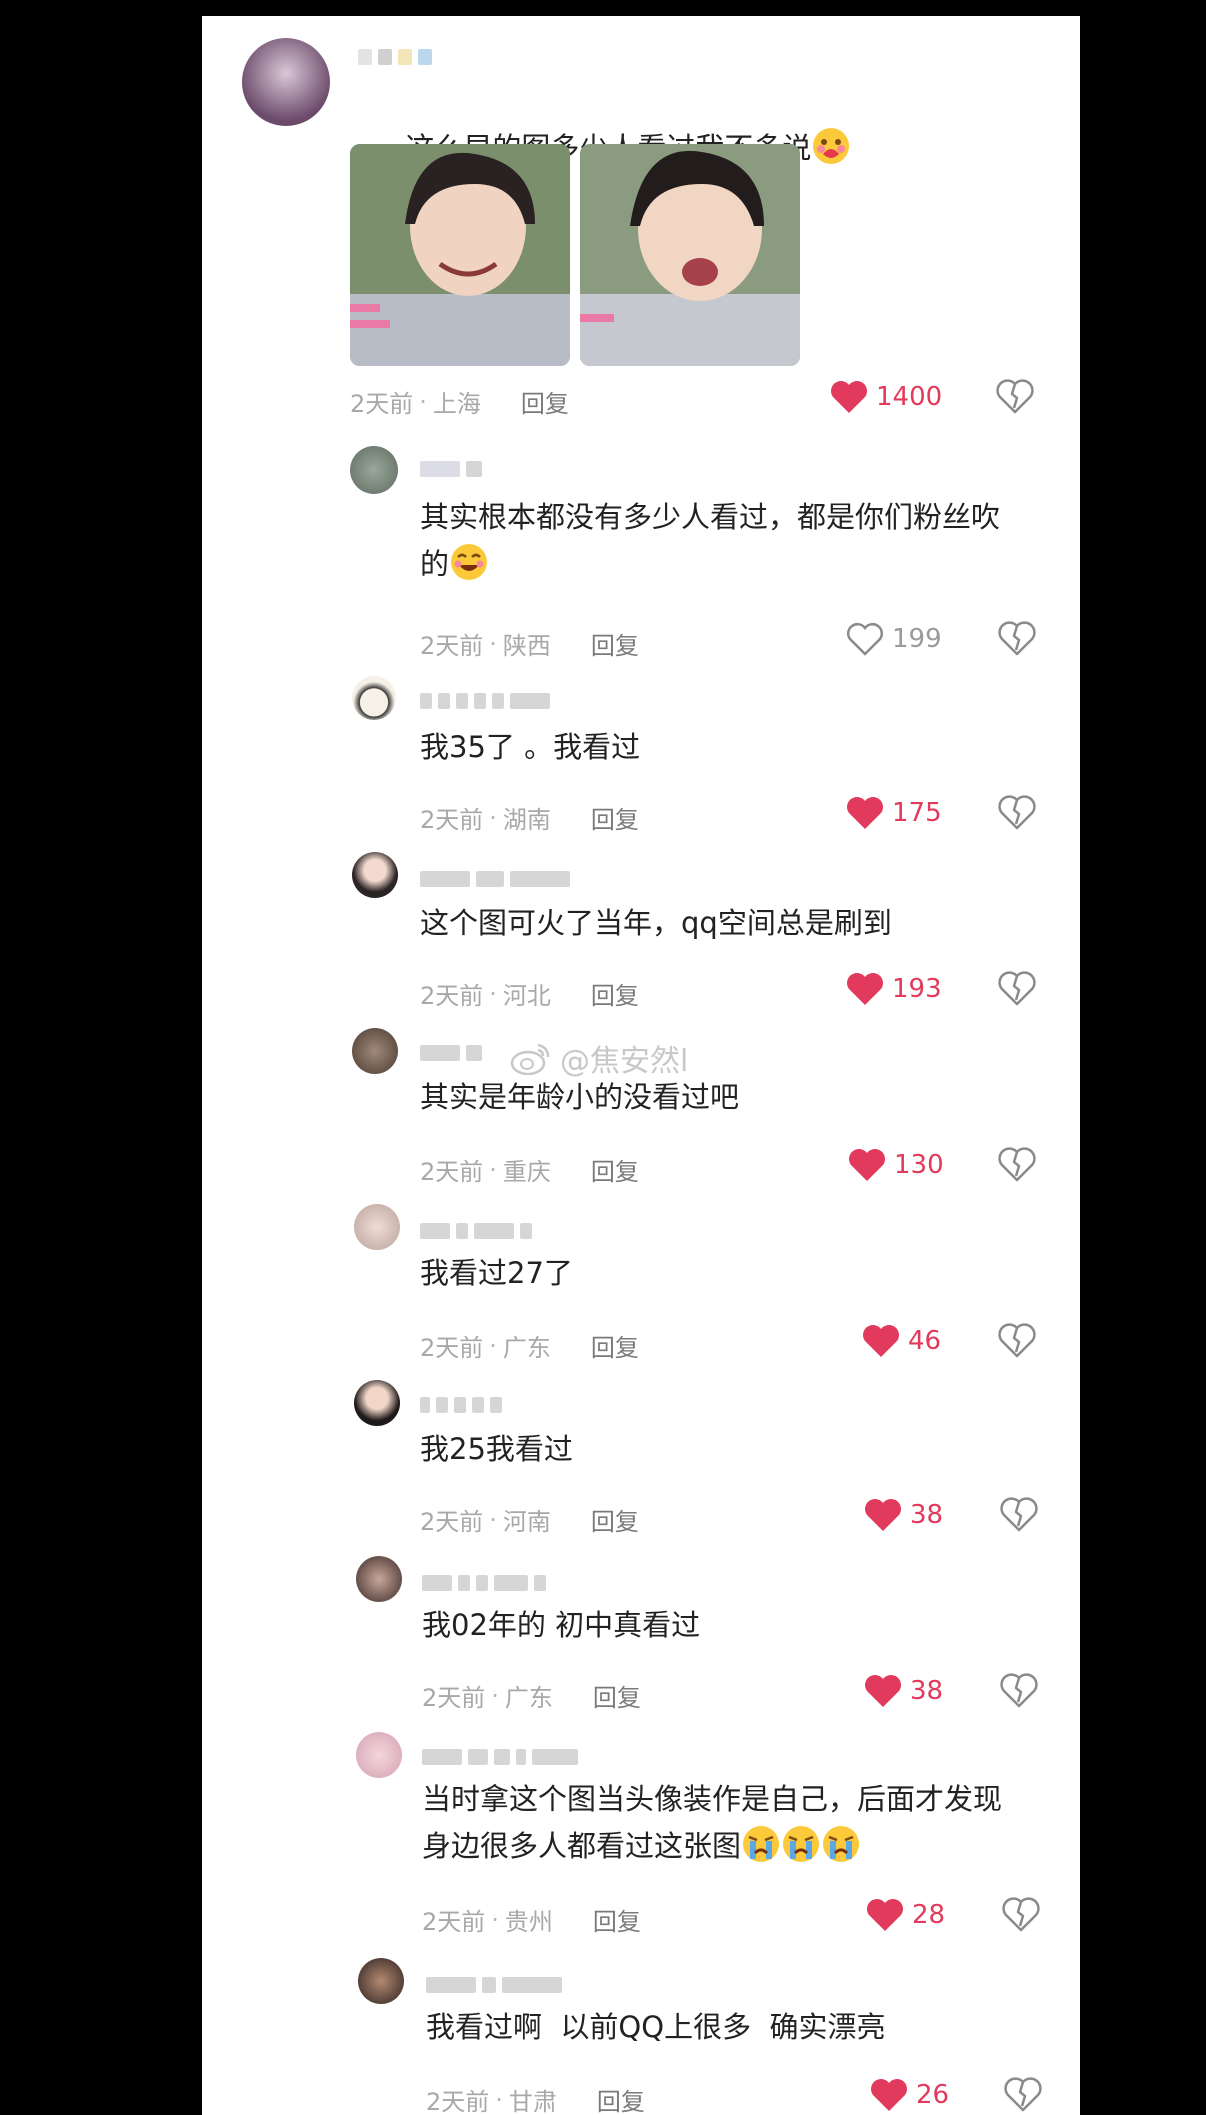 Image resolution: width=1206 pixels, height=2115 pixels. What do you see at coordinates (865, 639) in the screenshot?
I see `heart-outline-icon` at bounding box center [865, 639].